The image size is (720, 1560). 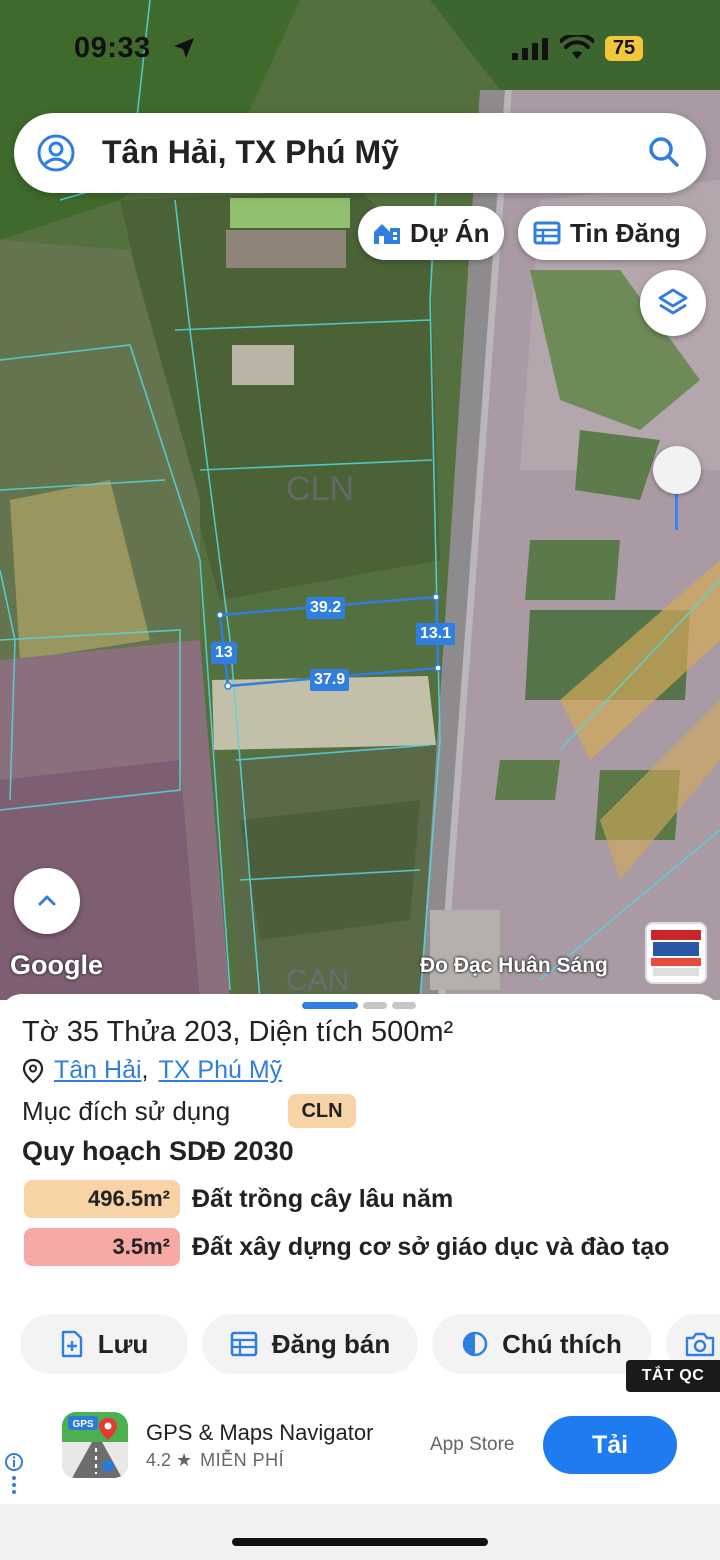 I want to click on dimension-right-label: 13.1, so click(x=436, y=634).